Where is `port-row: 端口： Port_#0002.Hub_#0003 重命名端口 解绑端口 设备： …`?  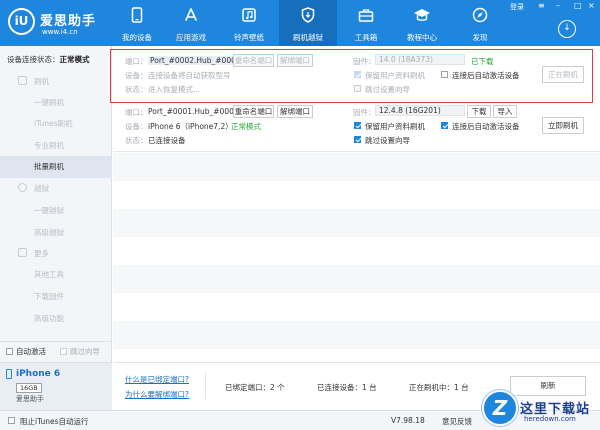 port-row: 端口： Port_#0002.Hub_#0003 重命名端口 解绑端口 设备： … is located at coordinates (355, 74).